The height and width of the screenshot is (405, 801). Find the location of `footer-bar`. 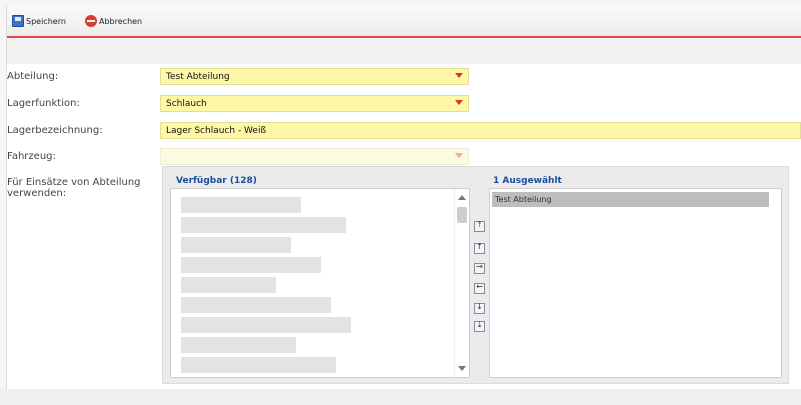

footer-bar is located at coordinates (400, 397).